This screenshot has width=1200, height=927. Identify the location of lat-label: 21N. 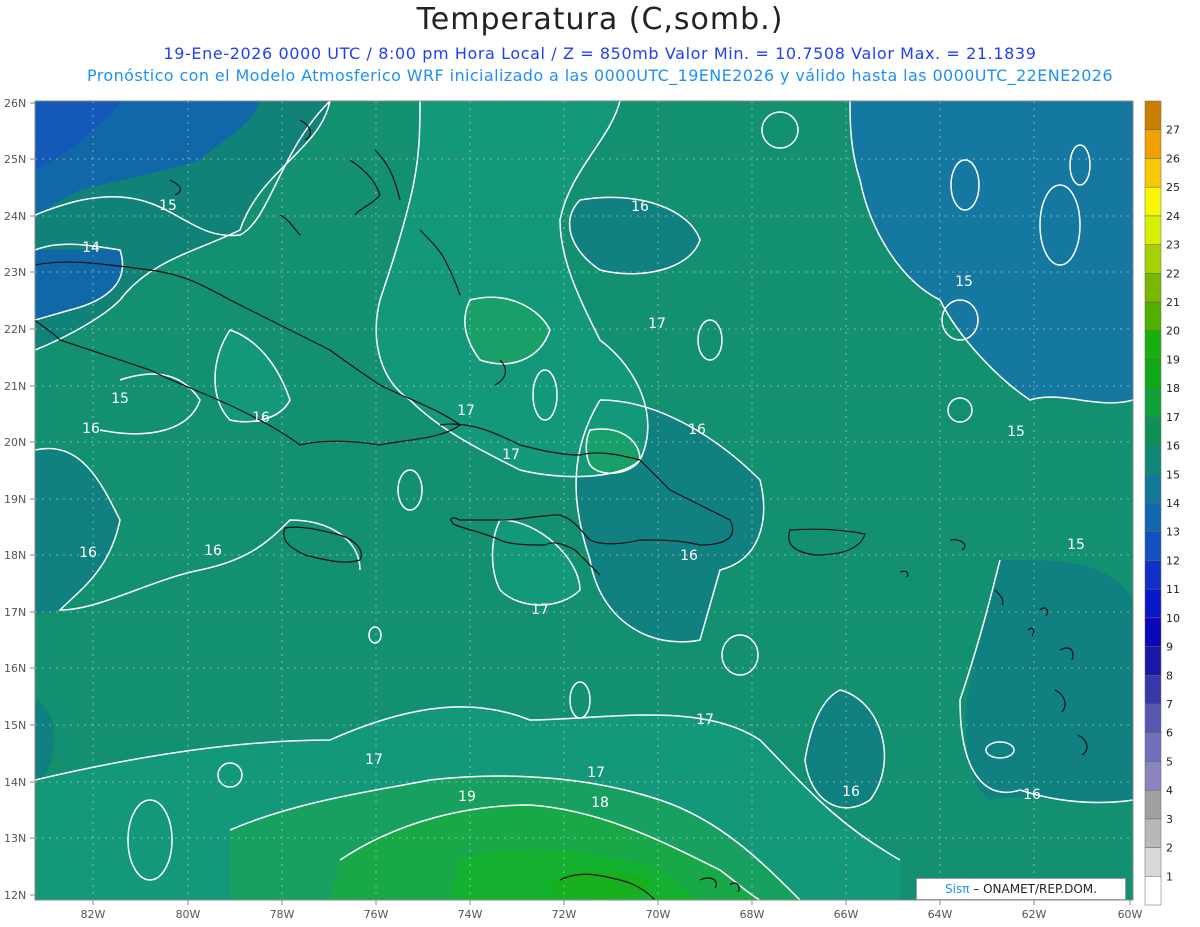
(15, 386).